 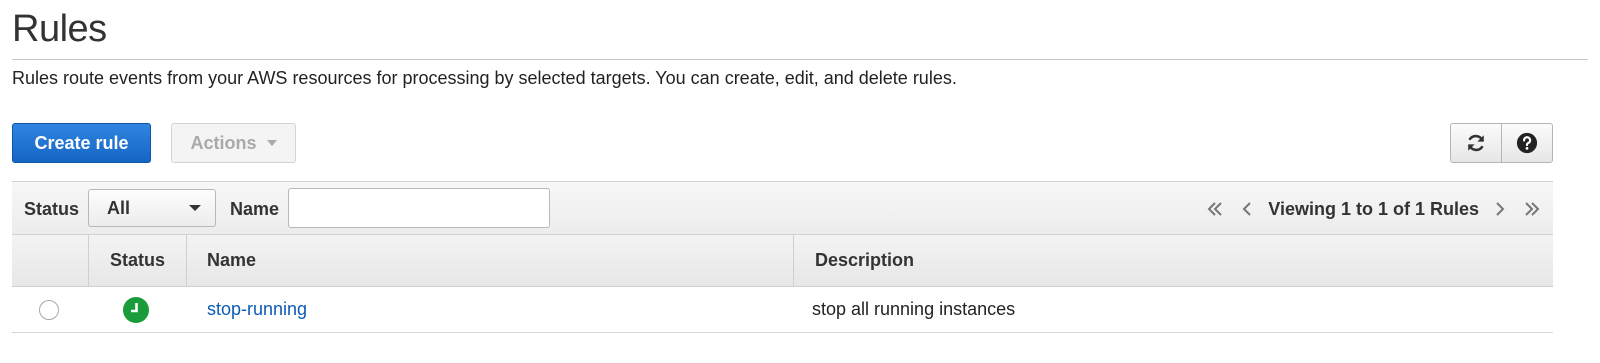 What do you see at coordinates (255, 209) in the screenshot?
I see `name-filter-label: Name` at bounding box center [255, 209].